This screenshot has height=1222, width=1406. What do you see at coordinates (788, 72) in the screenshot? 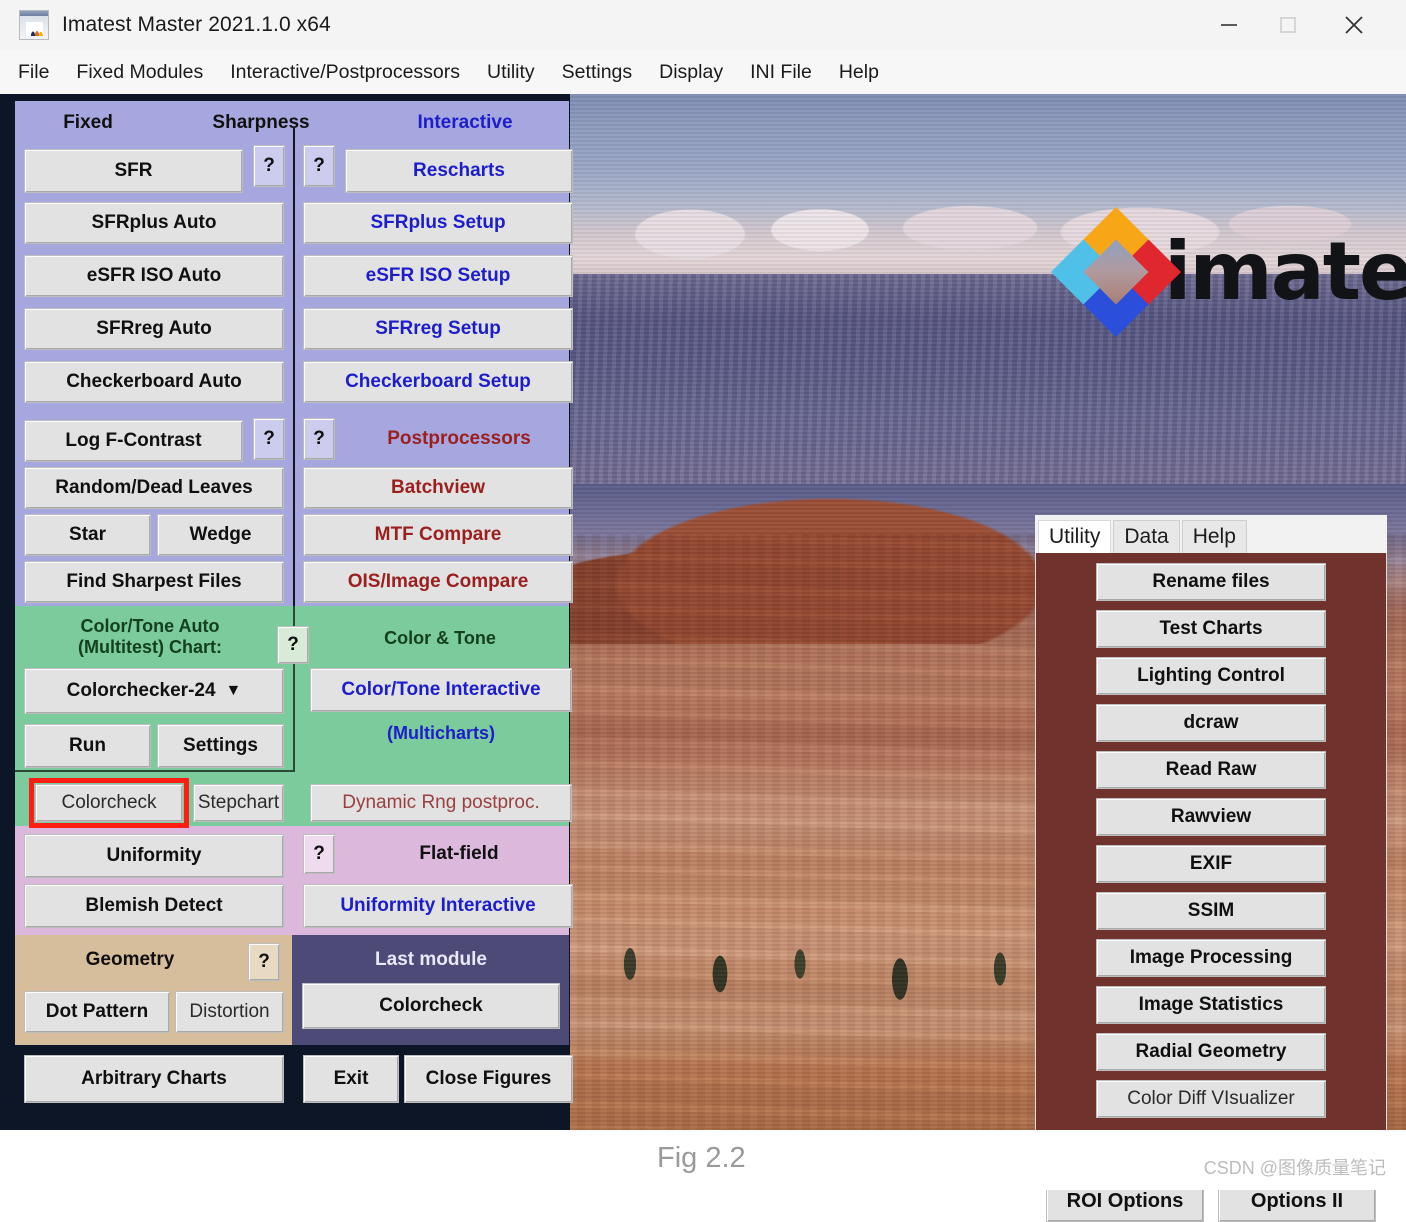
I see `menu-ini-file: INI File` at bounding box center [788, 72].